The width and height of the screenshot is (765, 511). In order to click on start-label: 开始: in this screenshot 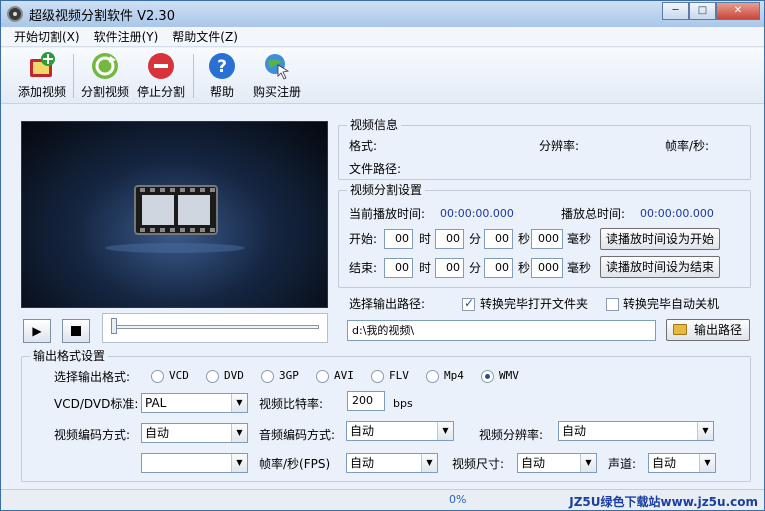, I will do `click(363, 239)`.